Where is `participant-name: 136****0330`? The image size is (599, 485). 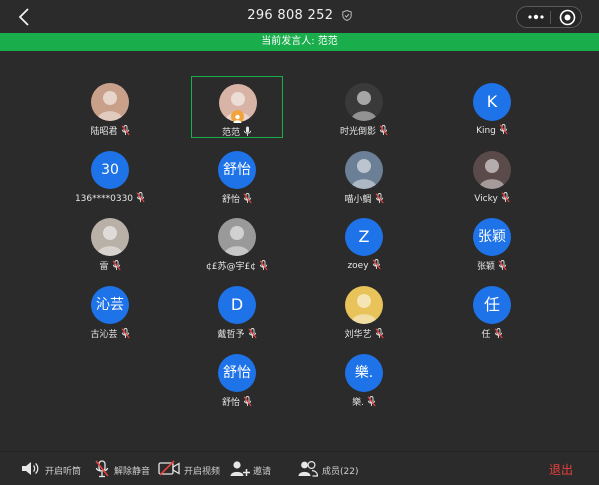
participant-name: 136****0330 is located at coordinates (104, 199).